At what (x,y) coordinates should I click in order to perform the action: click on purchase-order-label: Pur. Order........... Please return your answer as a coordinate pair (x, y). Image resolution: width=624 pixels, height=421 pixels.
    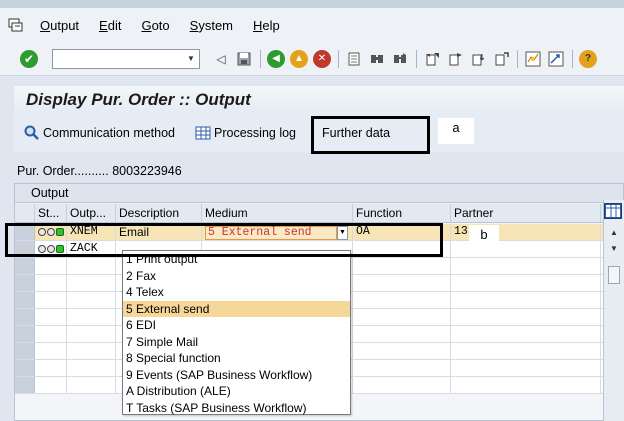
    Looking at the image, I should click on (63, 171).